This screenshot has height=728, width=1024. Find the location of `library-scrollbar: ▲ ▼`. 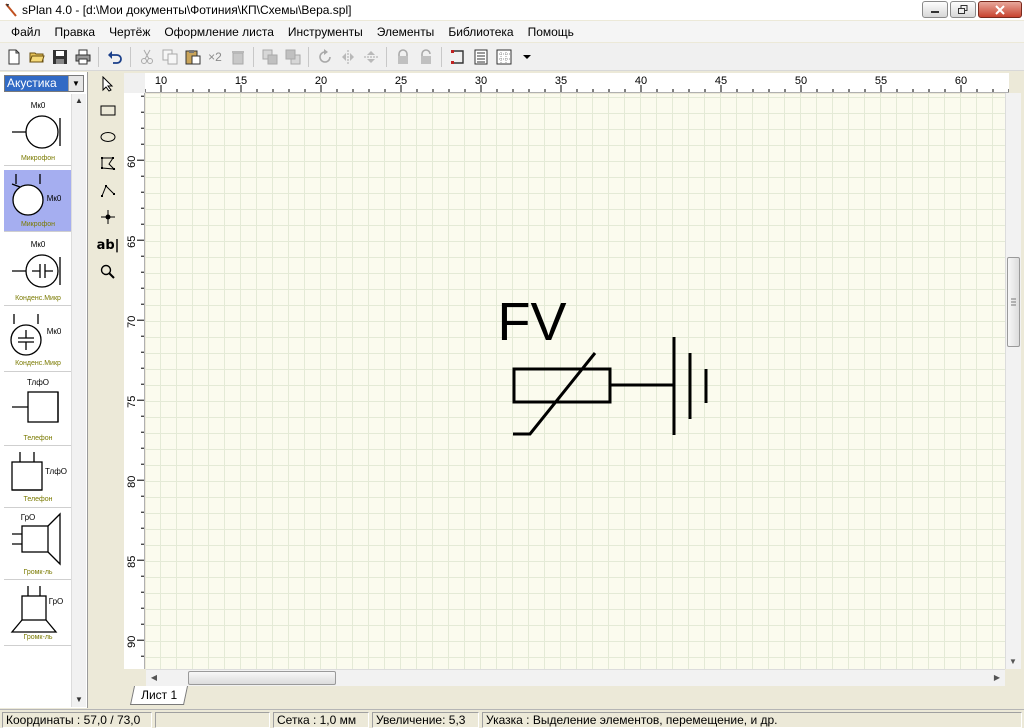

library-scrollbar: ▲ ▼ is located at coordinates (78, 400).